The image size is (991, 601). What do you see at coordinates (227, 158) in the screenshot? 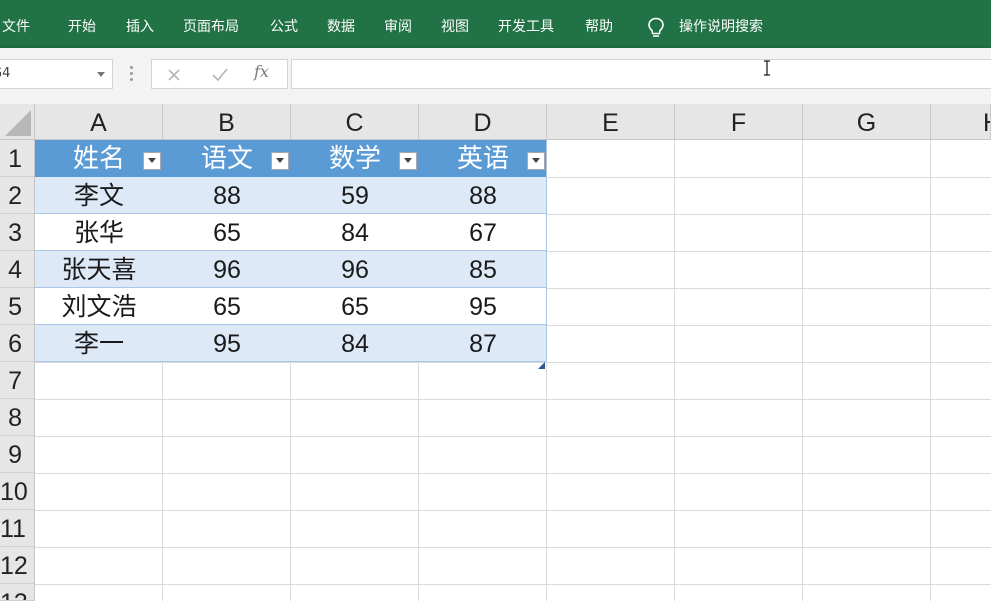
I see `table-header-cell: 语文` at bounding box center [227, 158].